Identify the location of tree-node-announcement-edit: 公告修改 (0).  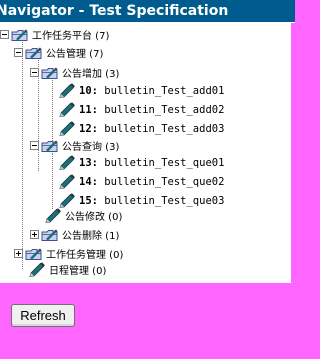
(83, 215).